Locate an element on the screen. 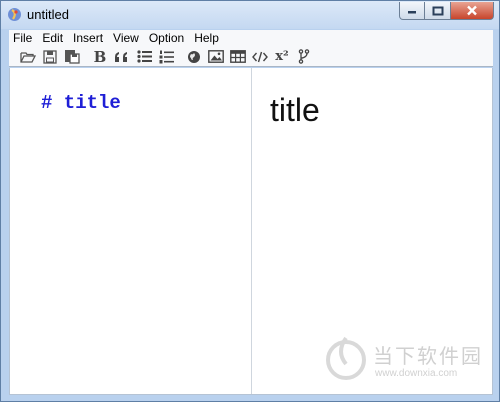  watermark-logo is located at coordinates (346, 358).